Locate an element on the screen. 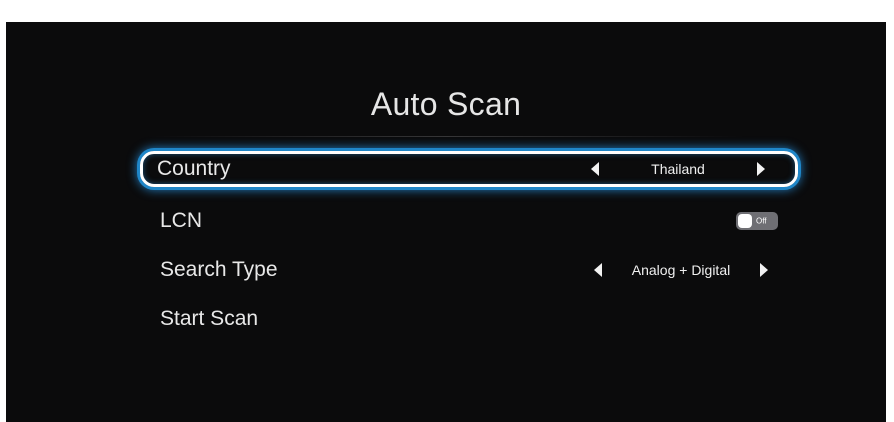 The height and width of the screenshot is (422, 894). lcn-label: LCN is located at coordinates (181, 220).